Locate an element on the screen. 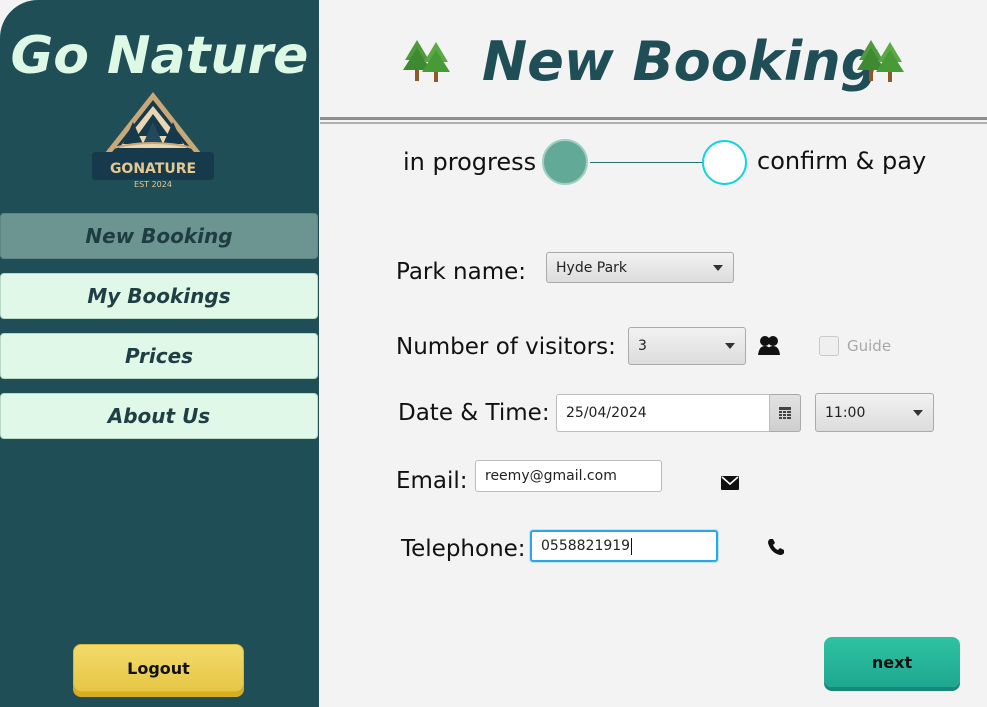 This screenshot has width=987, height=707. sidebar-item-about-us: About Us is located at coordinates (159, 416).